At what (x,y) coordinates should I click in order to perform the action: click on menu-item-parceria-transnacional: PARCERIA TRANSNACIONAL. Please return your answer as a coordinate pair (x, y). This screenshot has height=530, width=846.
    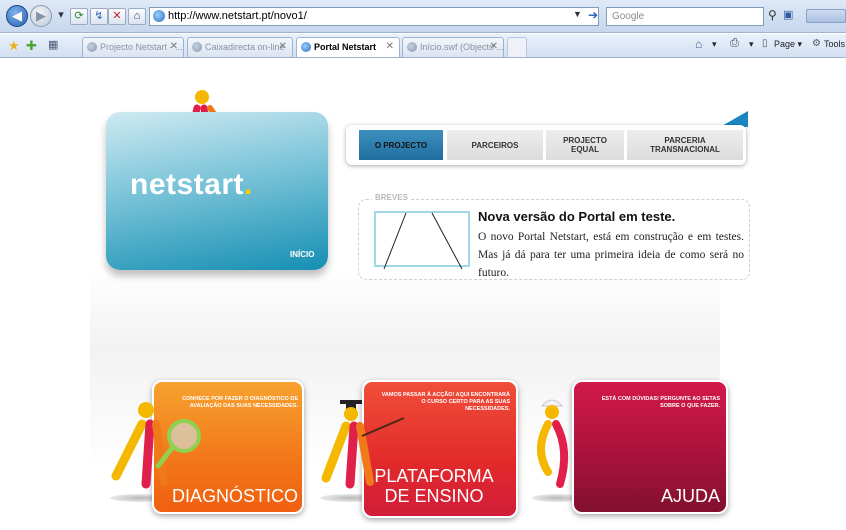
    Looking at the image, I should click on (685, 145).